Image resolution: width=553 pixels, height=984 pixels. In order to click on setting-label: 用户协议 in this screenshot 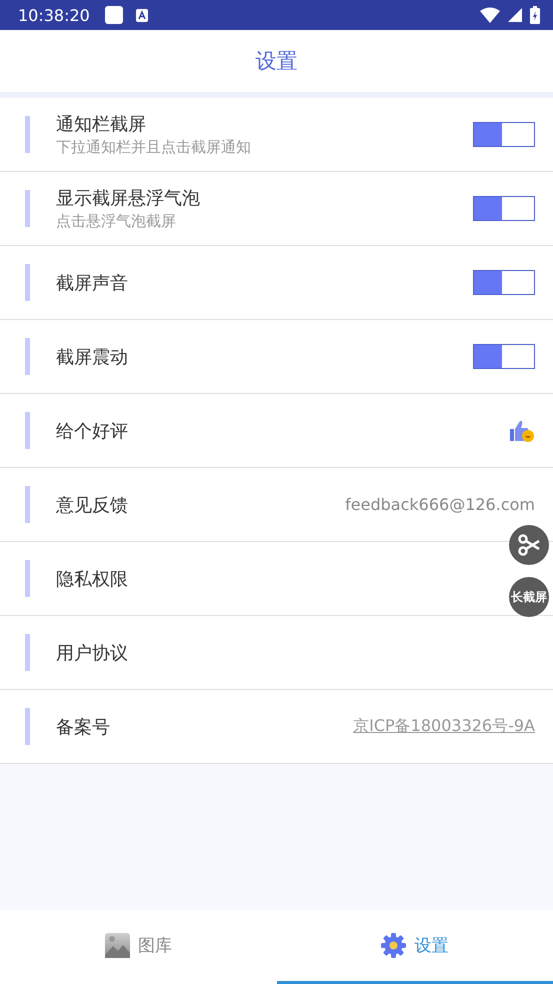, I will do `click(92, 653)`.